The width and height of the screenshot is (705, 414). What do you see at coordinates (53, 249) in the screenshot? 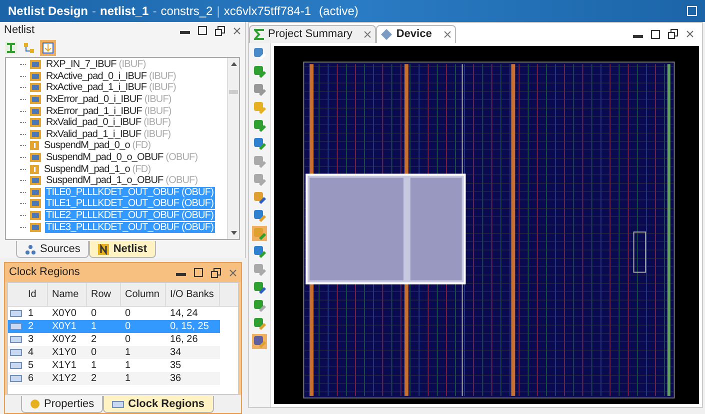
I see `panel-tab: Sources` at bounding box center [53, 249].